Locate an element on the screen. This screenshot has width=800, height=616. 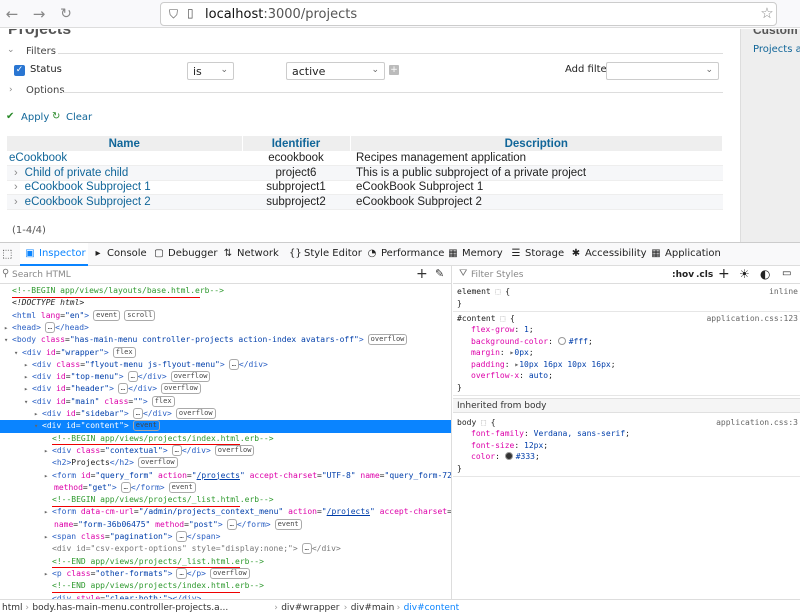
tab-console: ▸ Console is located at coordinates (119, 253).